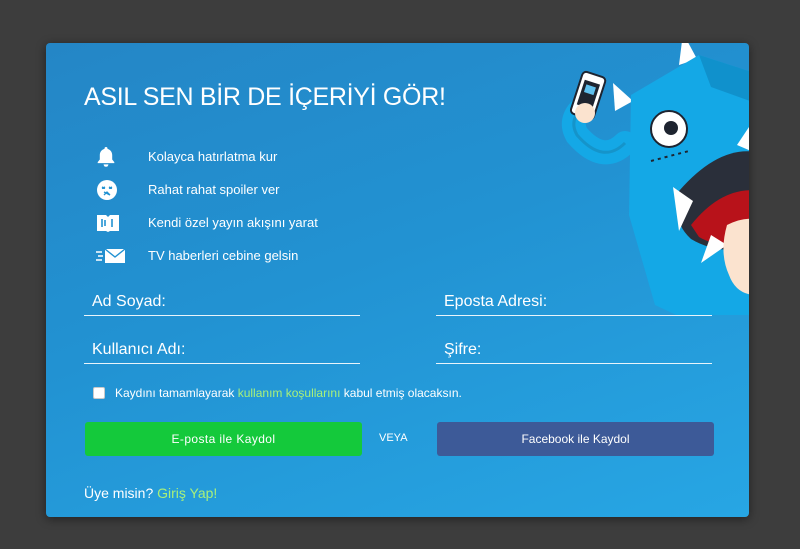 This screenshot has height=549, width=800. I want to click on feature-label: Kolayca hatırlatma kur, so click(213, 156).